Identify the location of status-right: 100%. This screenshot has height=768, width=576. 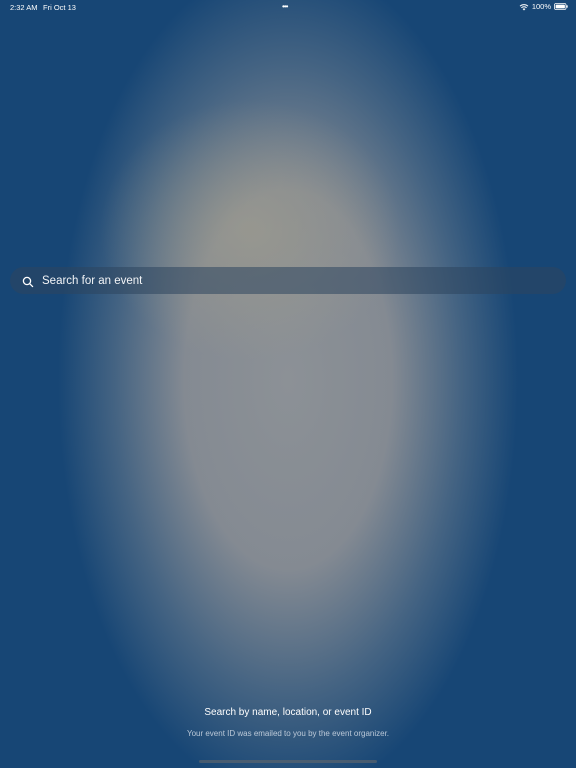
(543, 6).